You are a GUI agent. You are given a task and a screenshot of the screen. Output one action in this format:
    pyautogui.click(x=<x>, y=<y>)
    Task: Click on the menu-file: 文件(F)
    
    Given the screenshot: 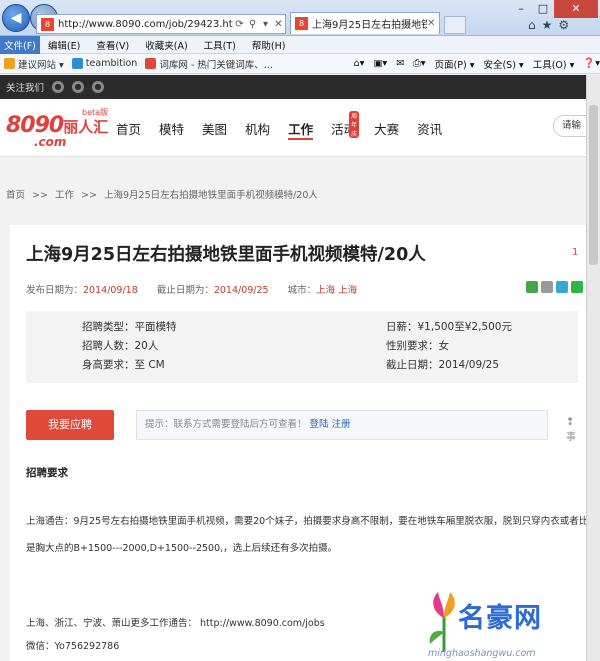 What is the action you would take?
    pyautogui.click(x=20, y=44)
    